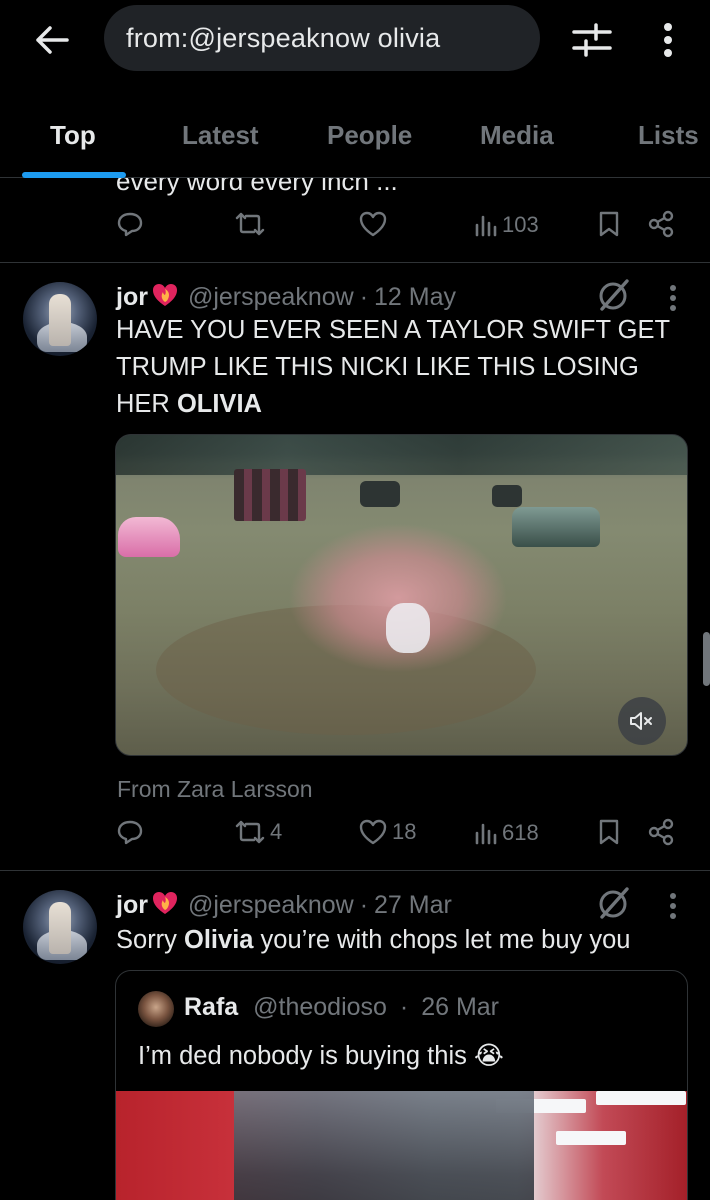 This screenshot has width=710, height=1200. What do you see at coordinates (668, 40) in the screenshot?
I see `more-options-icon` at bounding box center [668, 40].